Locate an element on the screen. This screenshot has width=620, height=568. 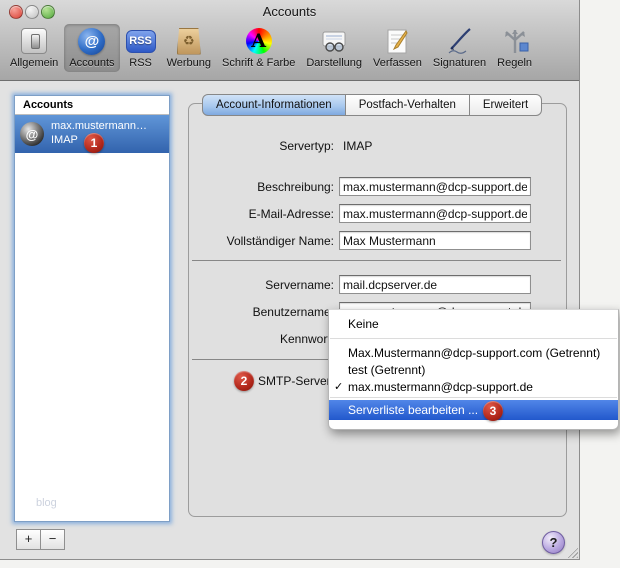
toolbar-item-rss: RSS RSS is located at coordinates (141, 48).